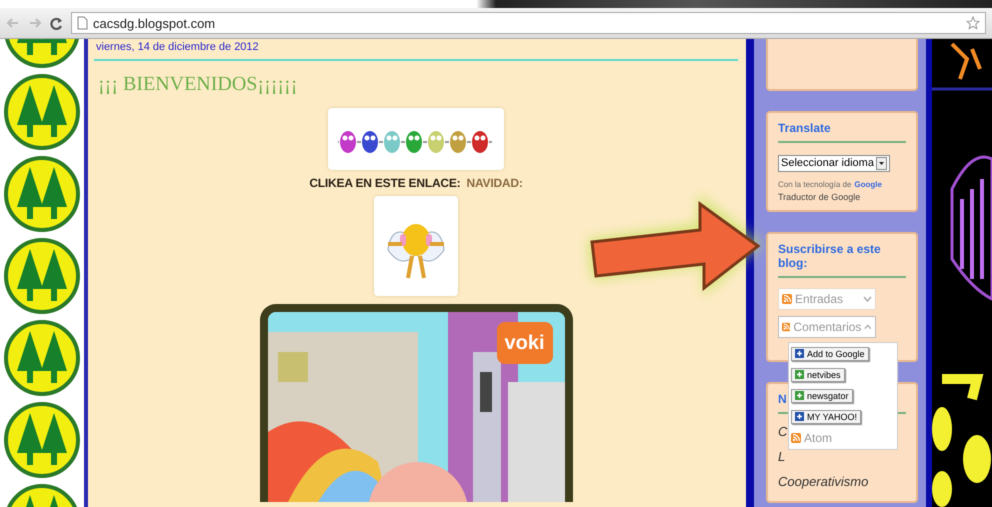 The height and width of the screenshot is (507, 992). I want to click on translator-text: Traductor de Google, so click(819, 197).